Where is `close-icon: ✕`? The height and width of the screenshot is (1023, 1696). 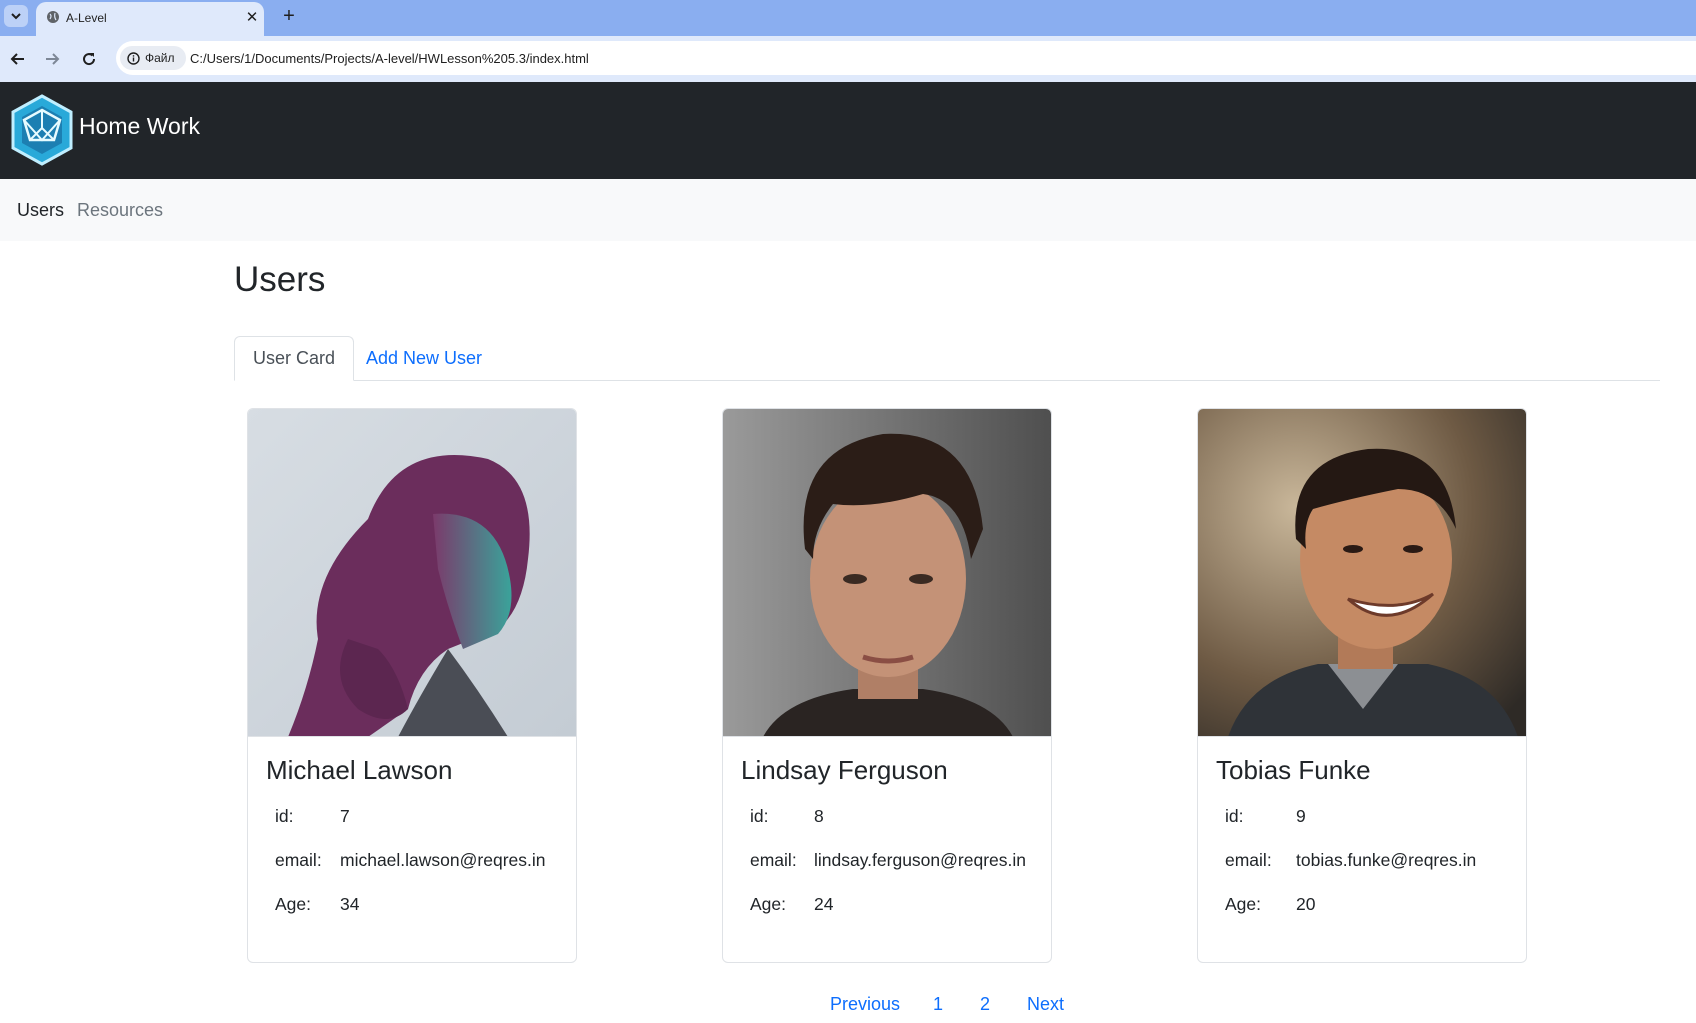
close-icon: ✕ is located at coordinates (252, 17).